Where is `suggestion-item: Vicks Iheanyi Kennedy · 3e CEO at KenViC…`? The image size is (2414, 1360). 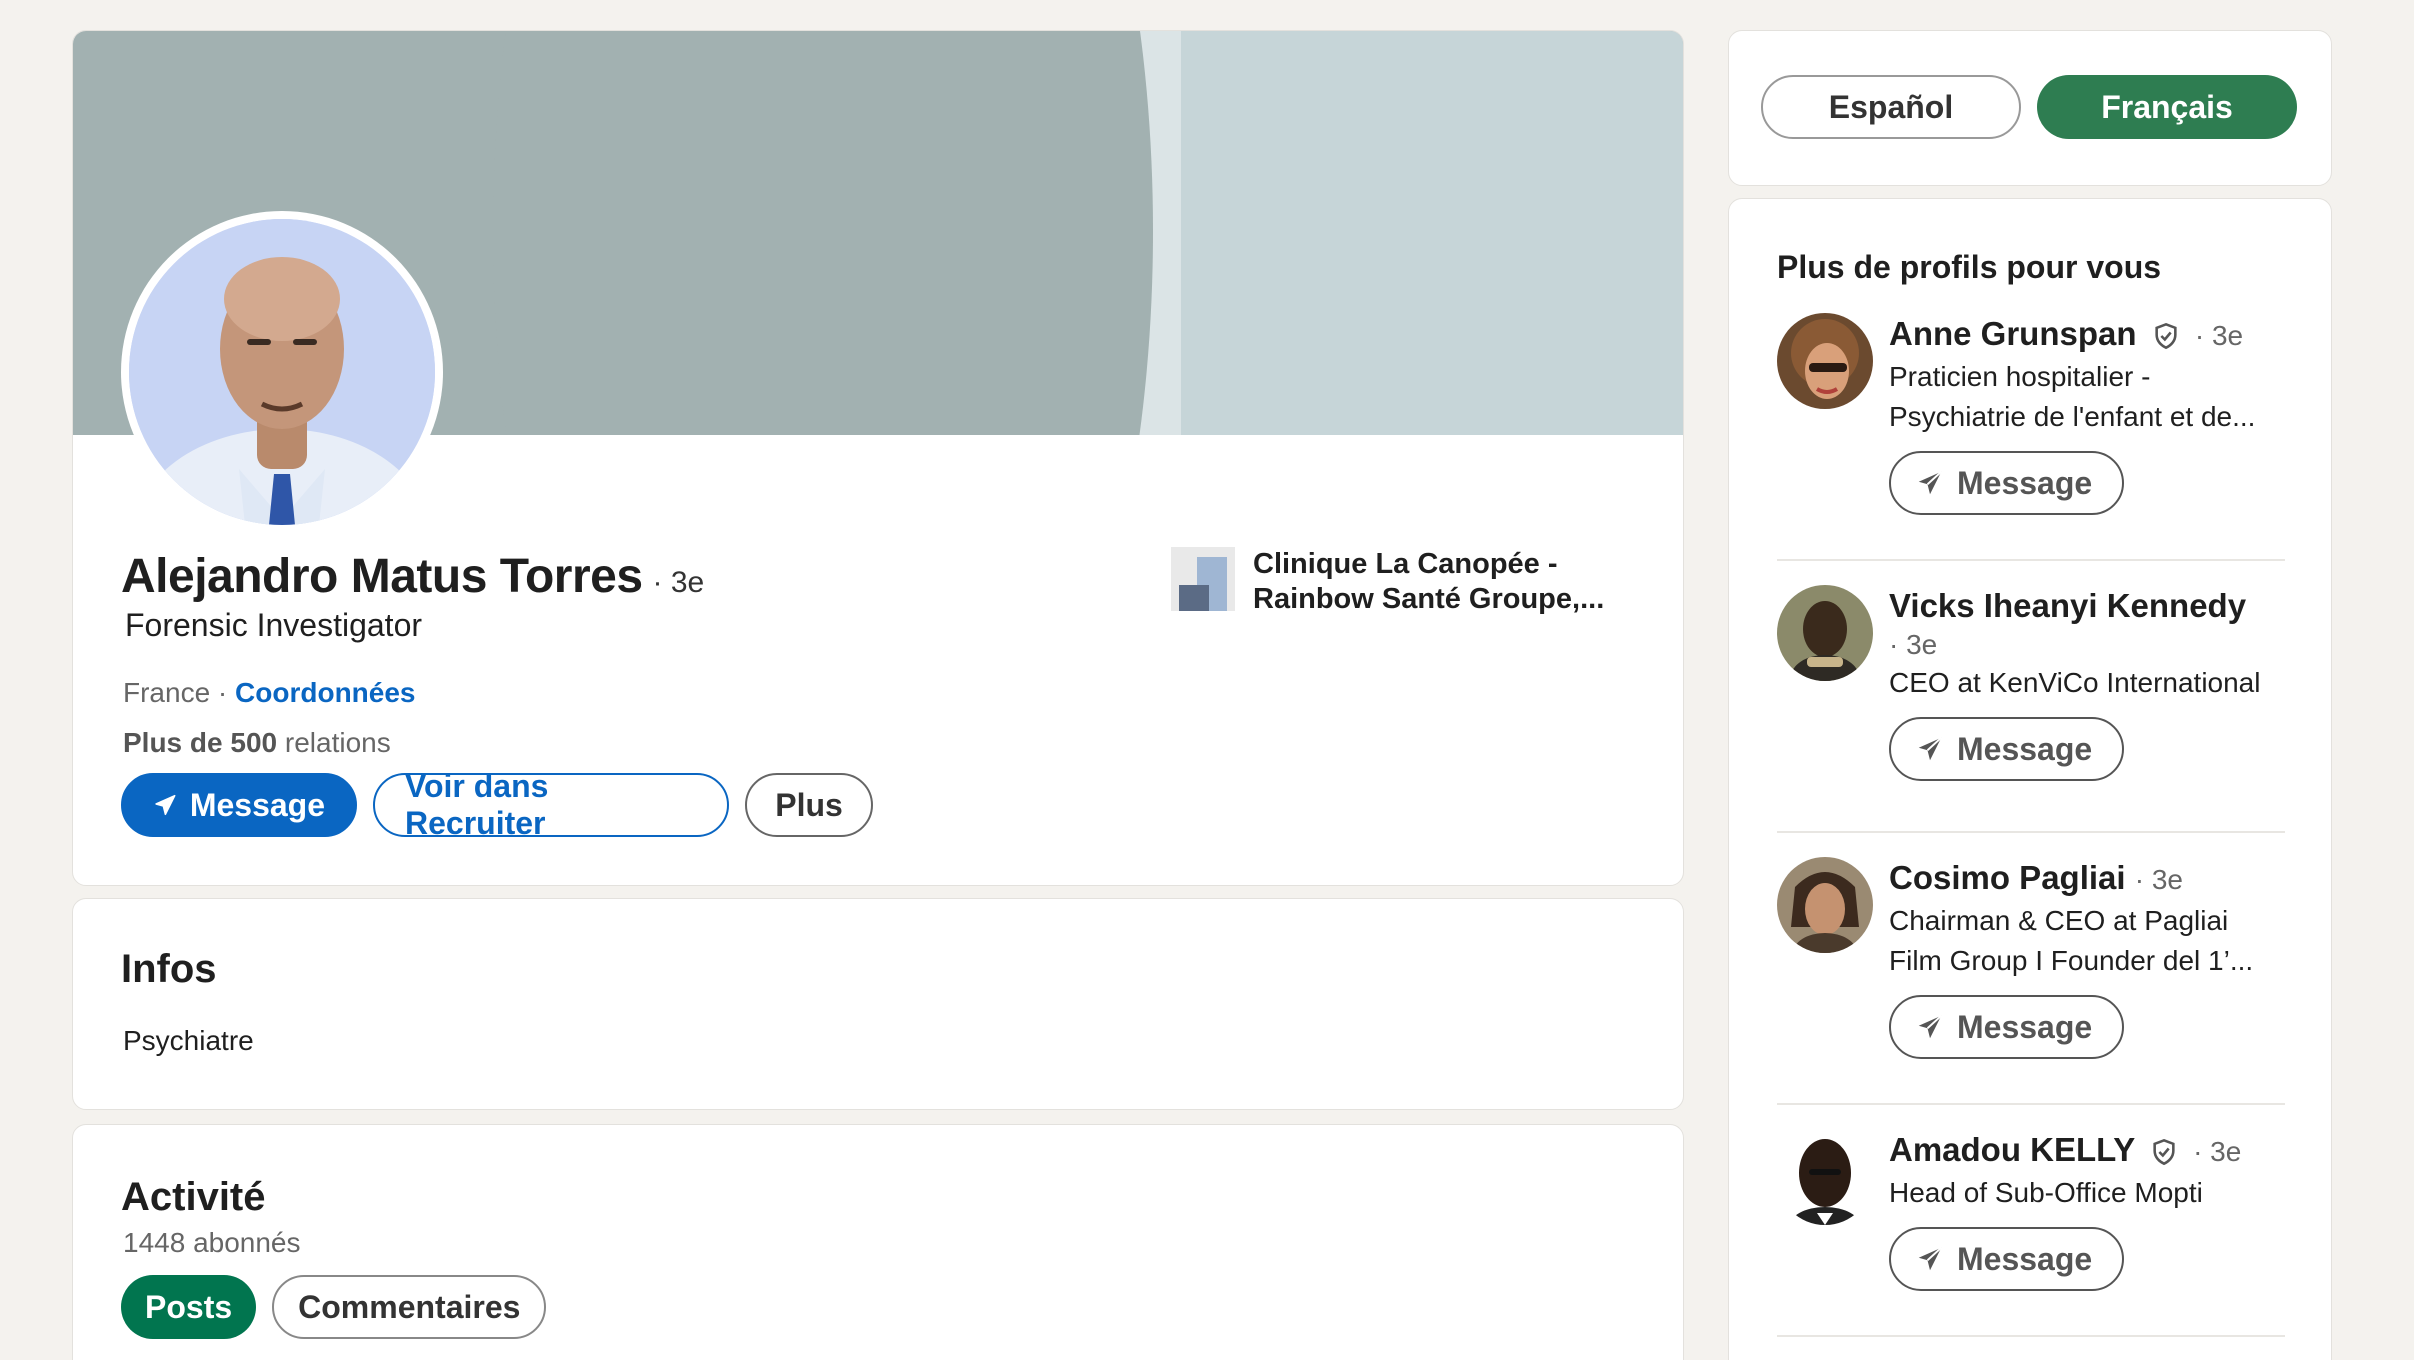 suggestion-item: Vicks Iheanyi Kennedy · 3e CEO at KenViC… is located at coordinates (2031, 690).